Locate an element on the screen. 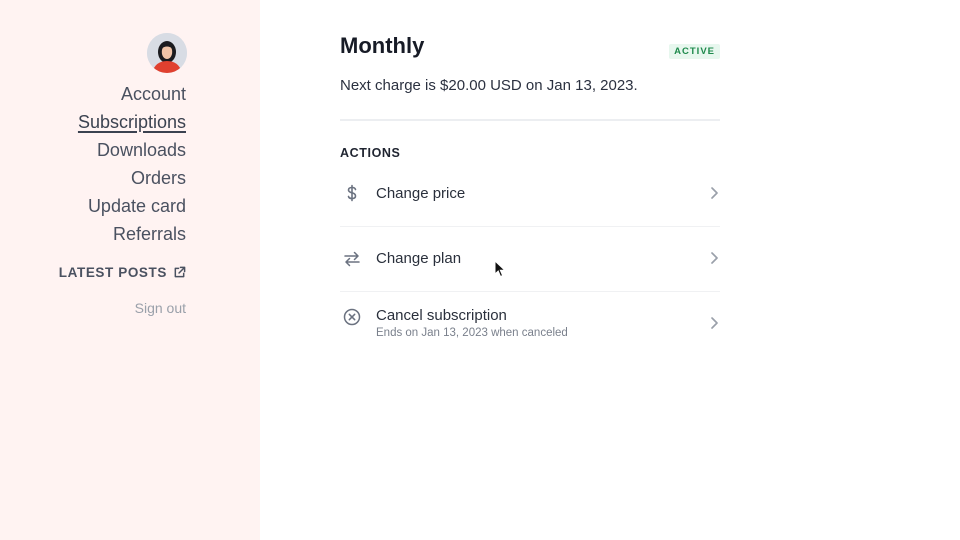  latest-posts-link: LATEST POSTS is located at coordinates (122, 272).